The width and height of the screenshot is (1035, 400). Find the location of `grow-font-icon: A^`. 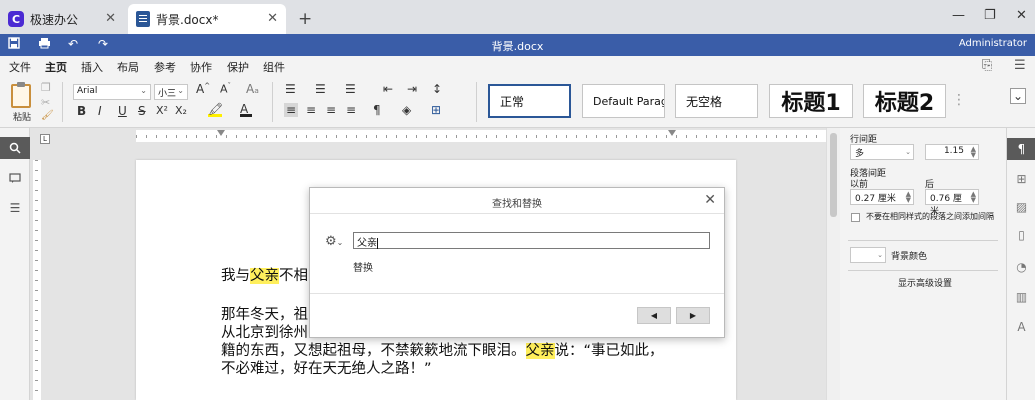

grow-font-icon: A^ is located at coordinates (203, 89).